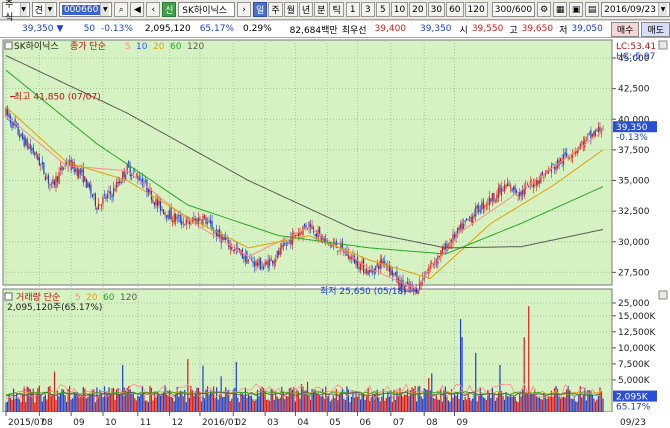 The height and width of the screenshot is (428, 670). I want to click on sound-button: ◀, so click(137, 9).